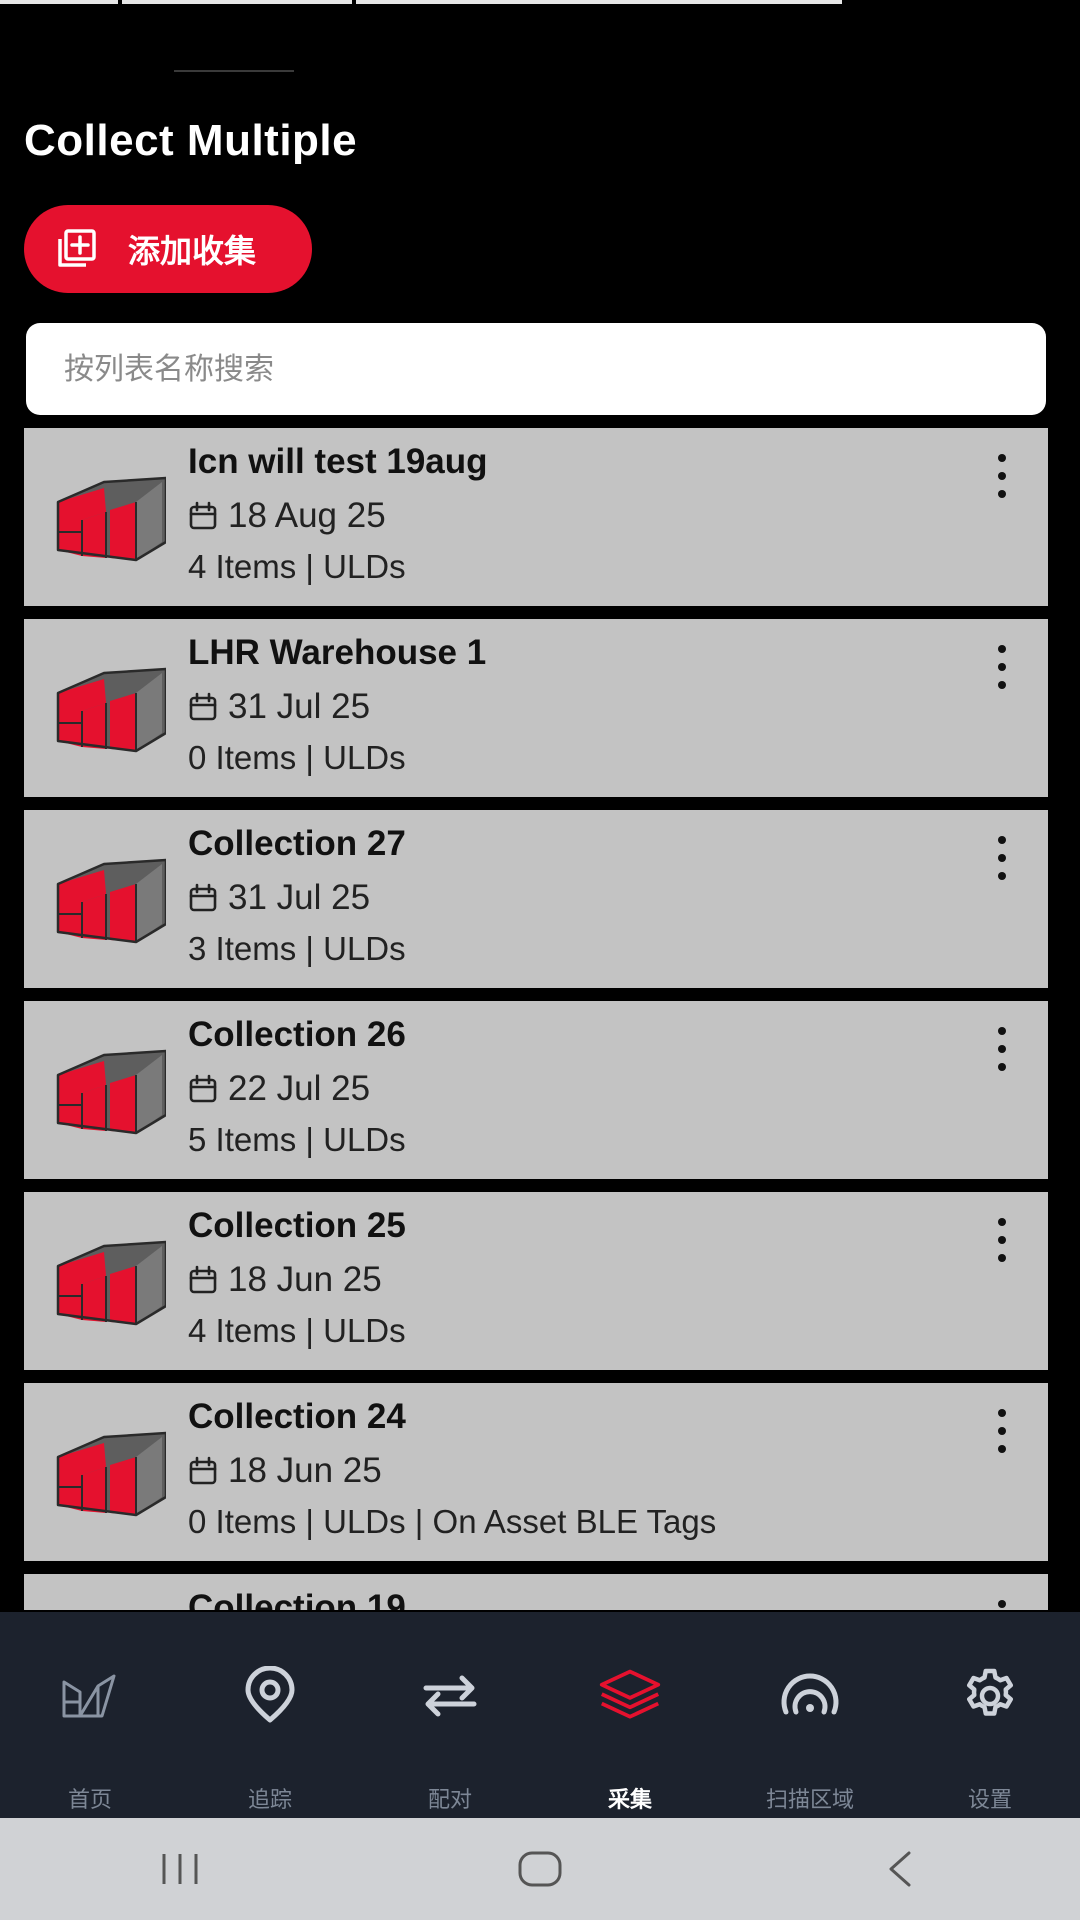 The image size is (1080, 1920). What do you see at coordinates (76, 249) in the screenshot?
I see `add-collection-icon` at bounding box center [76, 249].